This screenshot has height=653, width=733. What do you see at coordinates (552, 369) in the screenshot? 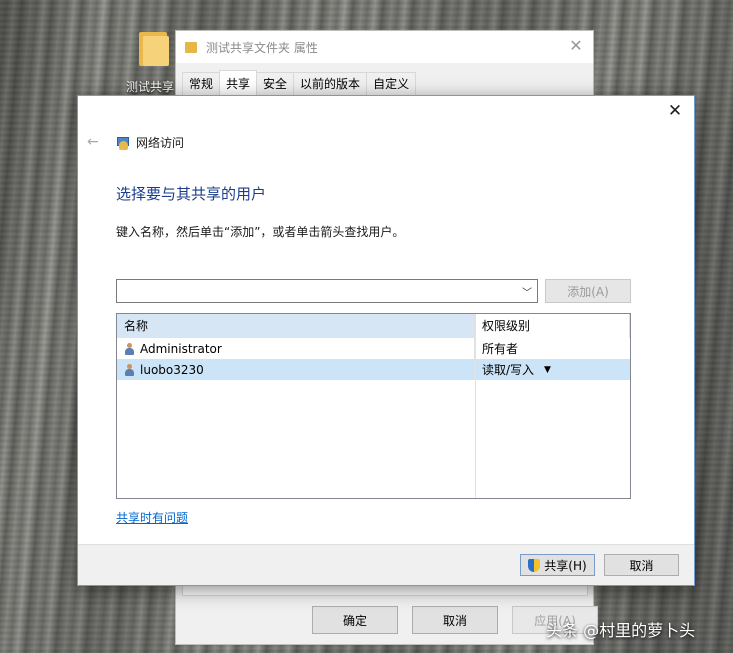
I see `permission-dropdown: 读取/写入 ▼` at bounding box center [552, 369].